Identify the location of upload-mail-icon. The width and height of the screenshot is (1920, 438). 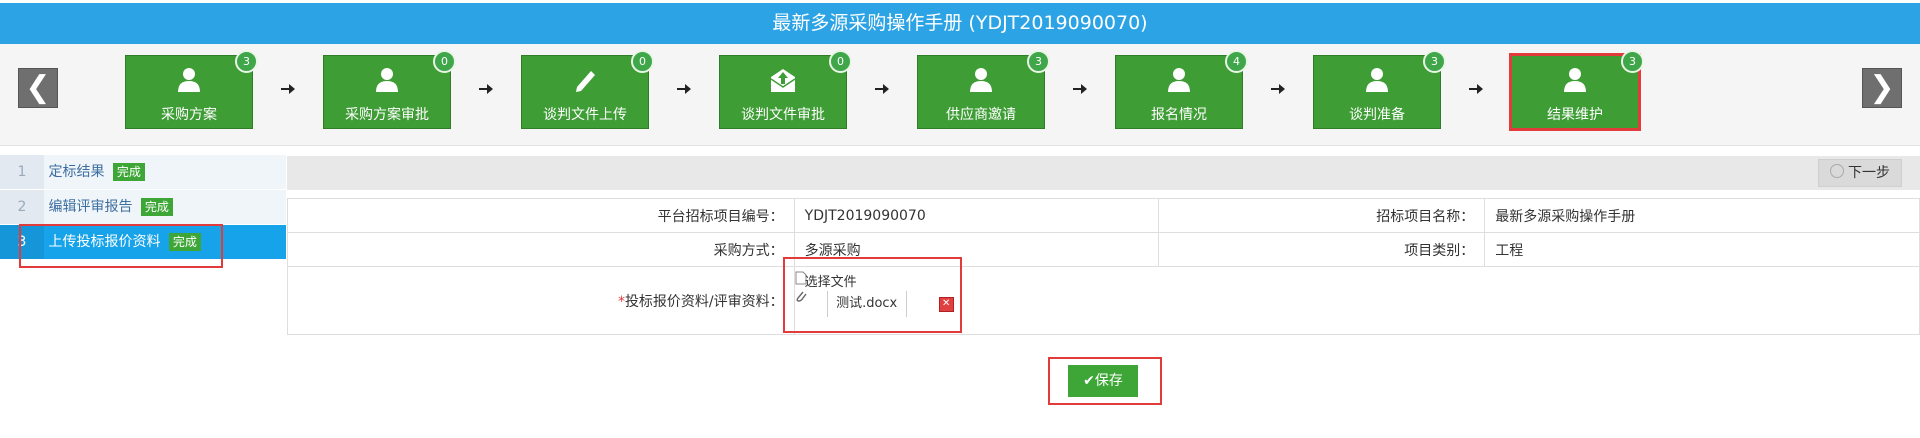
(783, 80).